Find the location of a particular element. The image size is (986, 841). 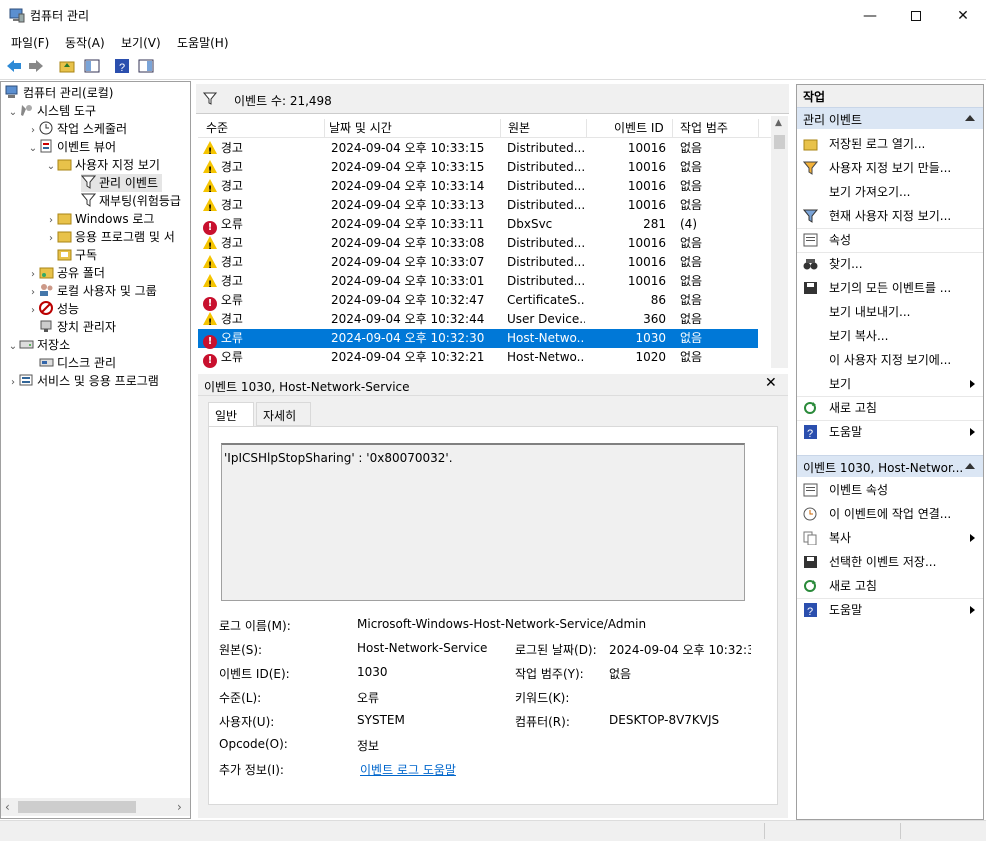

event-action-item-2: 복사 is located at coordinates (890, 538).